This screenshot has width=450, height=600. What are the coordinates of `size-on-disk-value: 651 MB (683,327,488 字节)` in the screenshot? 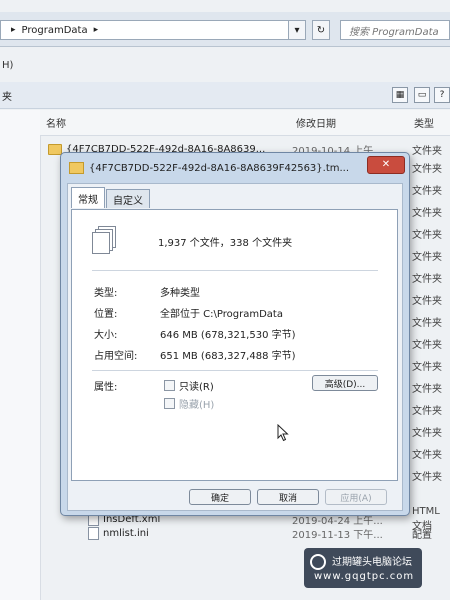 It's located at (228, 356).